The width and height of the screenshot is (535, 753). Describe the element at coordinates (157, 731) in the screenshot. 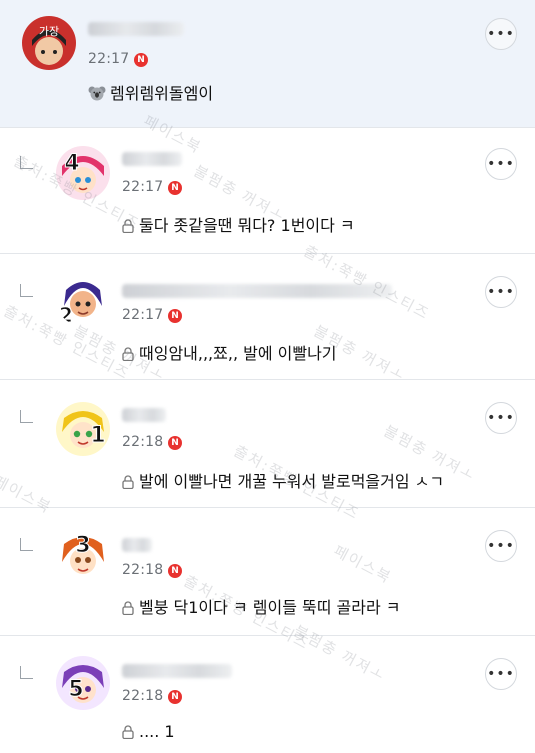

I see `comment-text: .... 1` at that location.